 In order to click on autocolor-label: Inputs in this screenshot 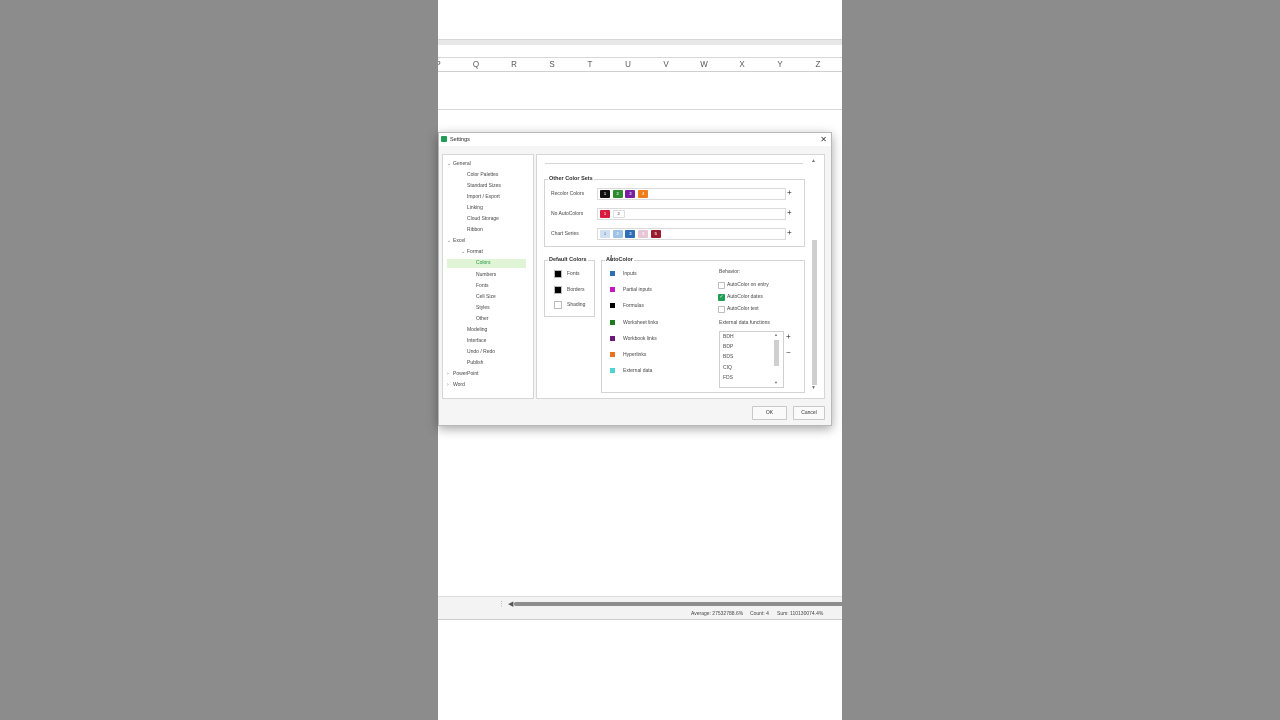, I will do `click(630, 274)`.